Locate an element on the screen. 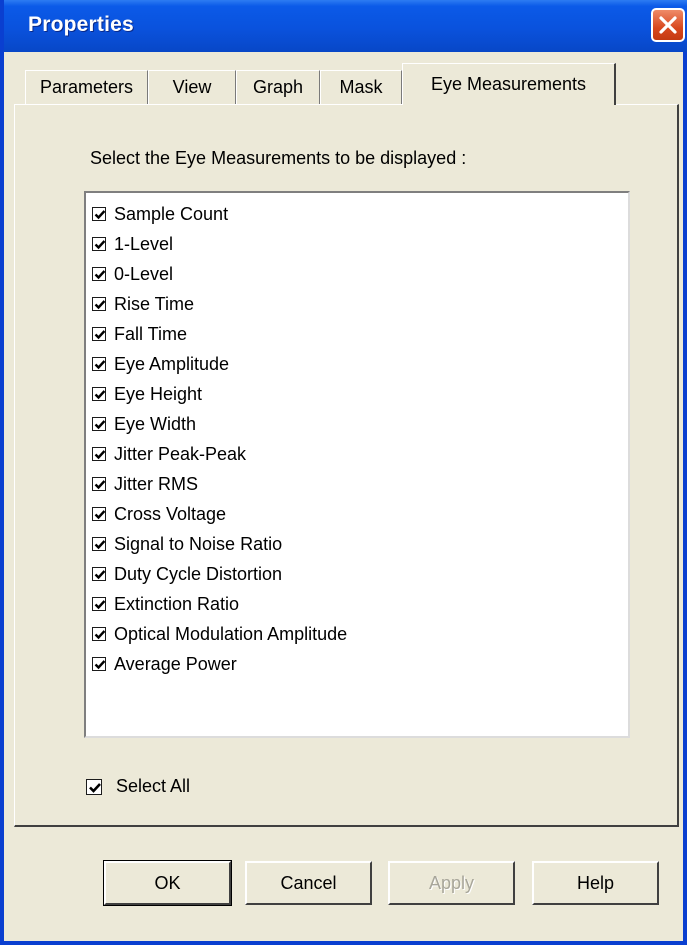 The image size is (687, 945). list-item-label: Cross Voltage is located at coordinates (170, 513).